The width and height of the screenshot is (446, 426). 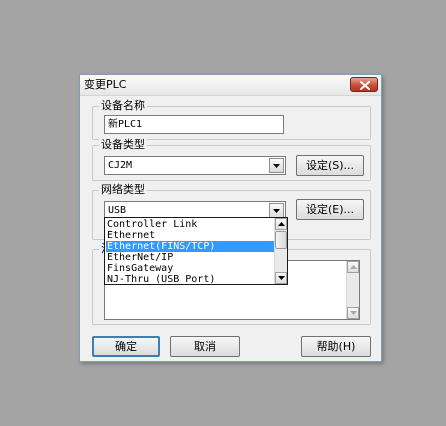 I want to click on network-option-ethernet-fins-tcp: Ethernet(FINS/TCP), so click(x=190, y=246).